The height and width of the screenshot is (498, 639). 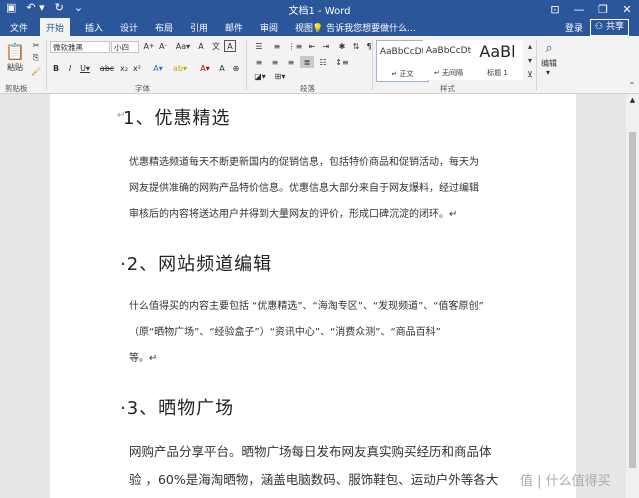 I want to click on share-button: ⚇ 共享, so click(x=609, y=27).